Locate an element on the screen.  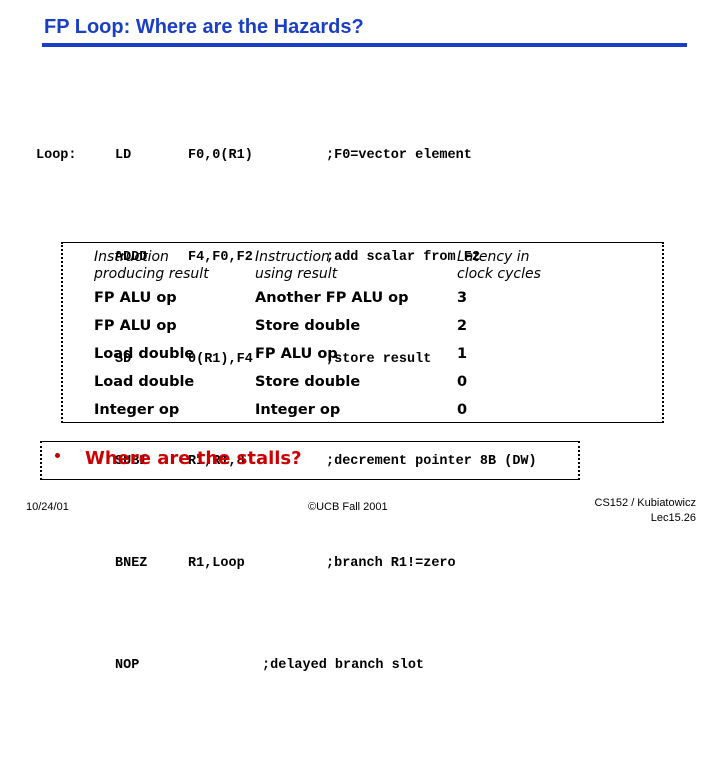
table-cell-latency: 2 is located at coordinates (462, 326).